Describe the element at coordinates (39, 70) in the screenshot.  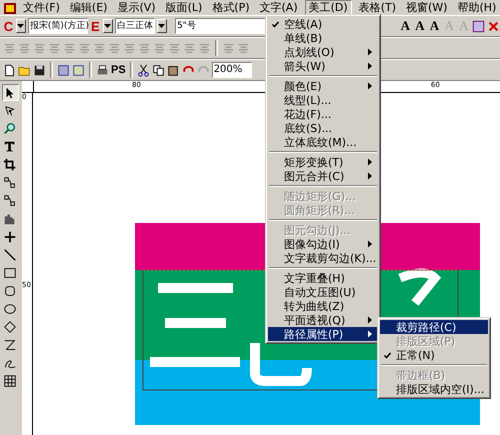
I see `save-icon` at that location.